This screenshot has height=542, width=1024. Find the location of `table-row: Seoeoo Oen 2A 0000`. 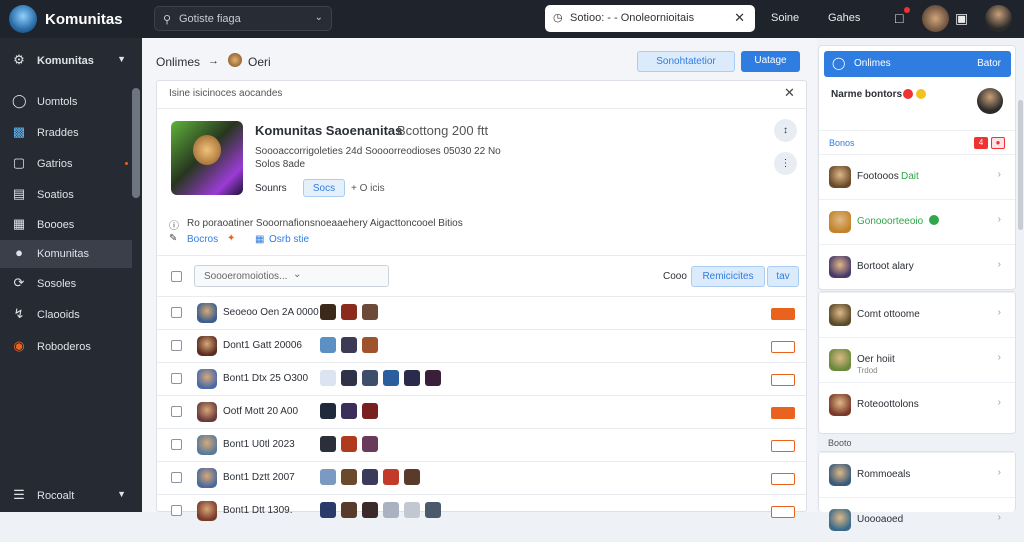

table-row: Seoeoo Oen 2A 0000 is located at coordinates (481, 312).